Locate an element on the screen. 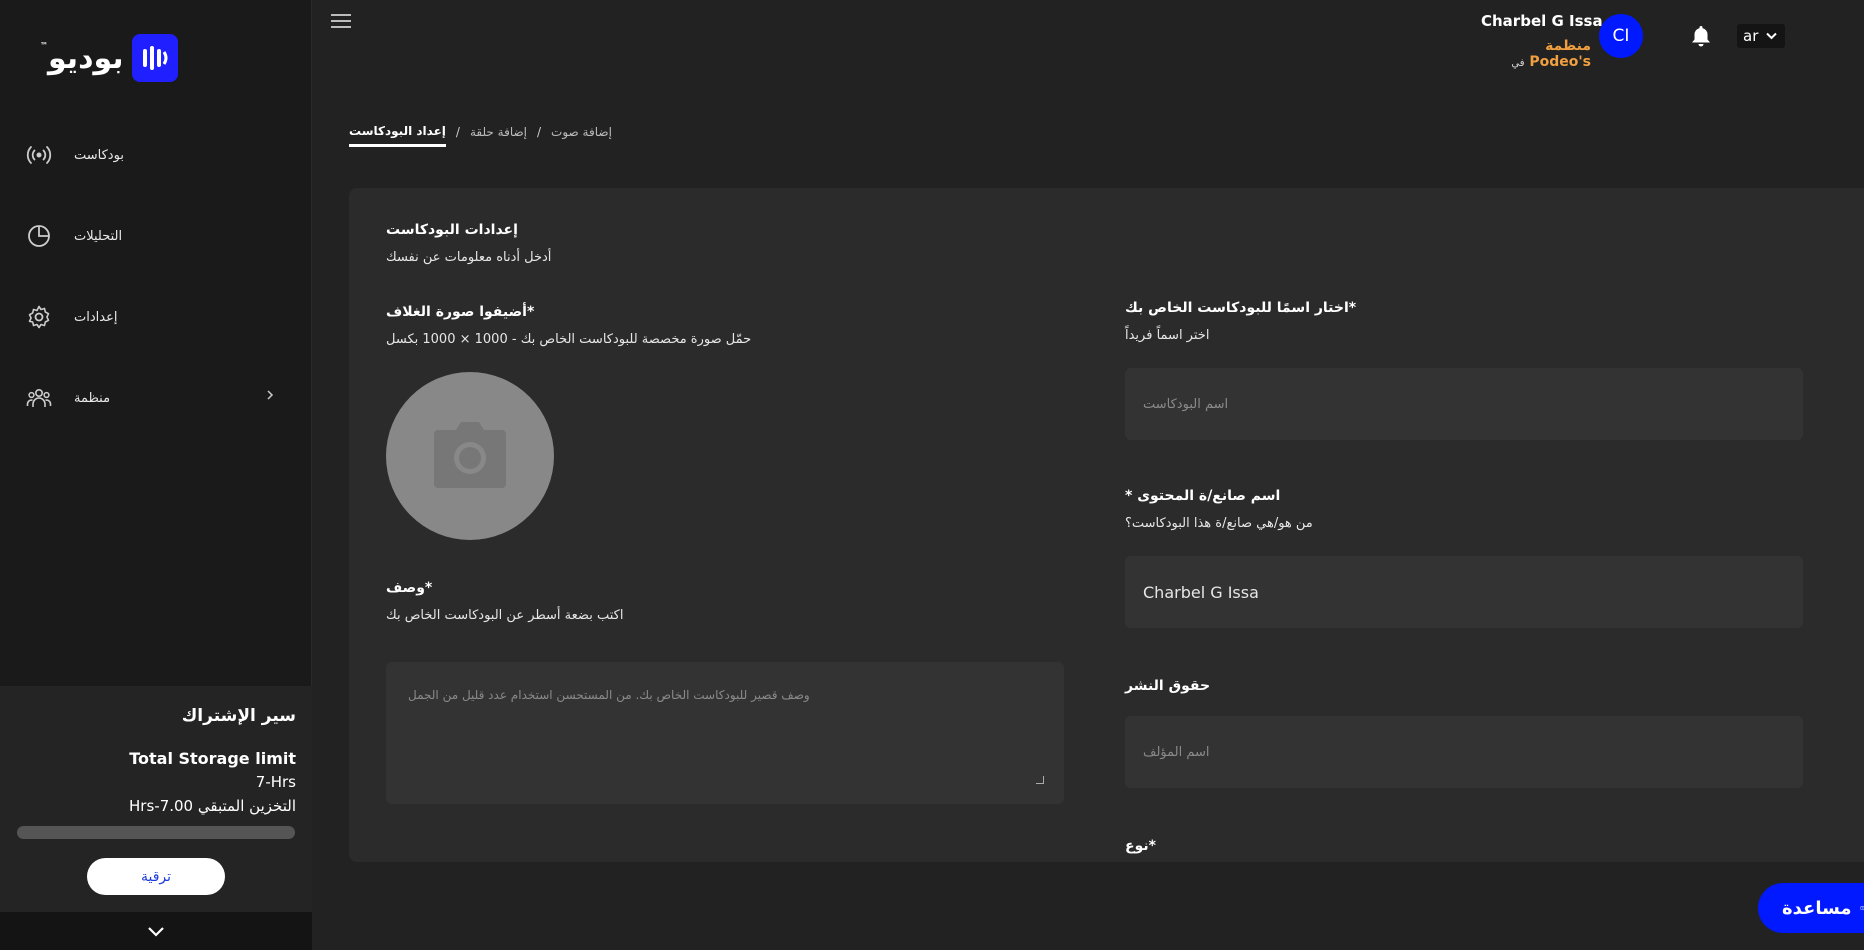  broadcast-icon is located at coordinates (39, 155).